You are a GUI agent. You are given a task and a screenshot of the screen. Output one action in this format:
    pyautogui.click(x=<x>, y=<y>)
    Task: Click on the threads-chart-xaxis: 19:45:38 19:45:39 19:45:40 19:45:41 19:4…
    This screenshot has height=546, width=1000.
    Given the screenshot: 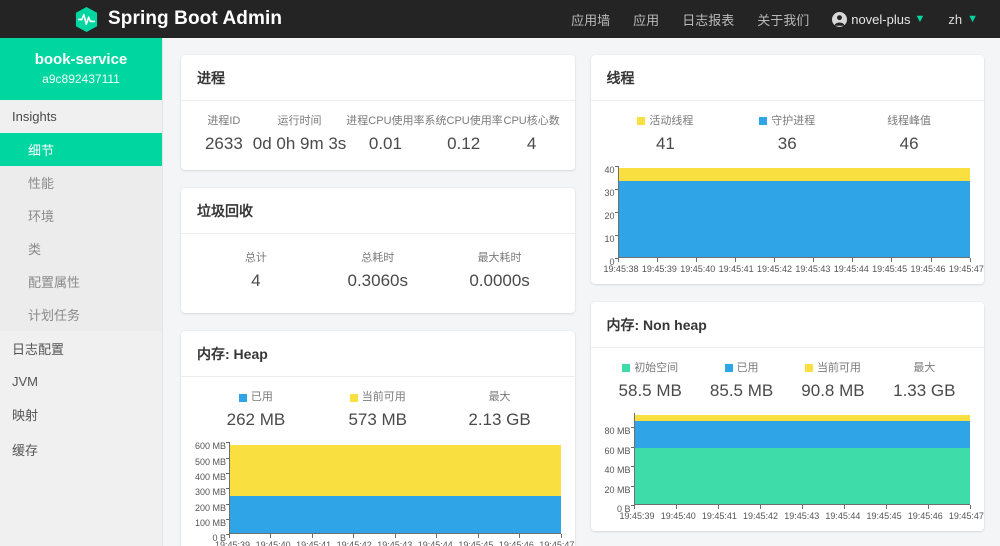 What is the action you would take?
    pyautogui.click(x=793, y=269)
    